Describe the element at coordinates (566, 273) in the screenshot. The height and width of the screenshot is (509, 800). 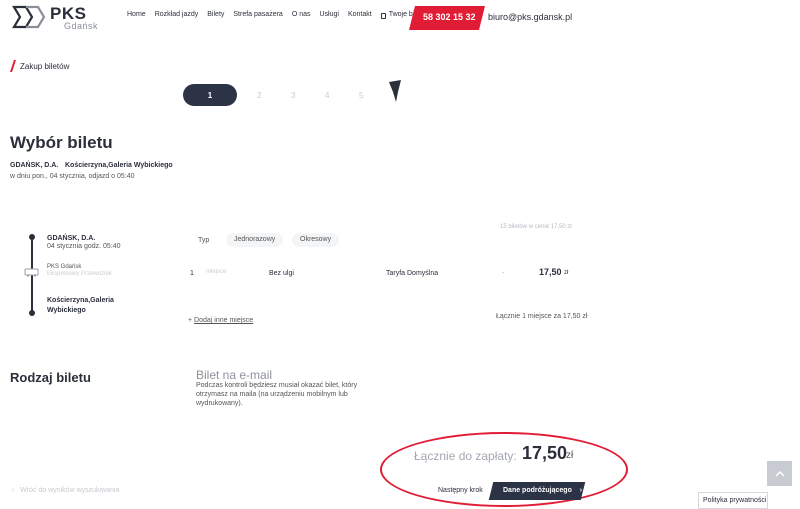
I see `ticket-currency: zł` at that location.